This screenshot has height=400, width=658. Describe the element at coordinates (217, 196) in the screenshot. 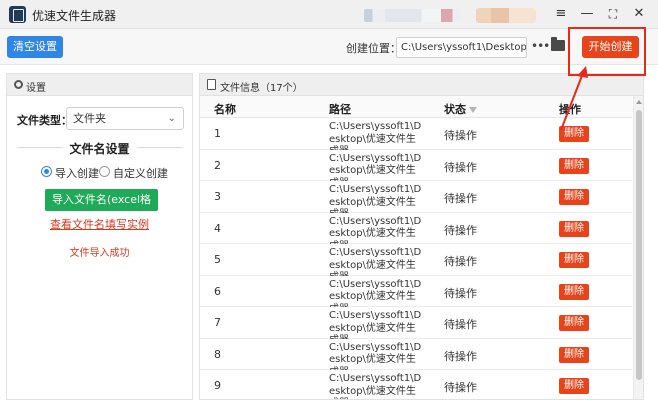

I see `row-number: 3` at that location.